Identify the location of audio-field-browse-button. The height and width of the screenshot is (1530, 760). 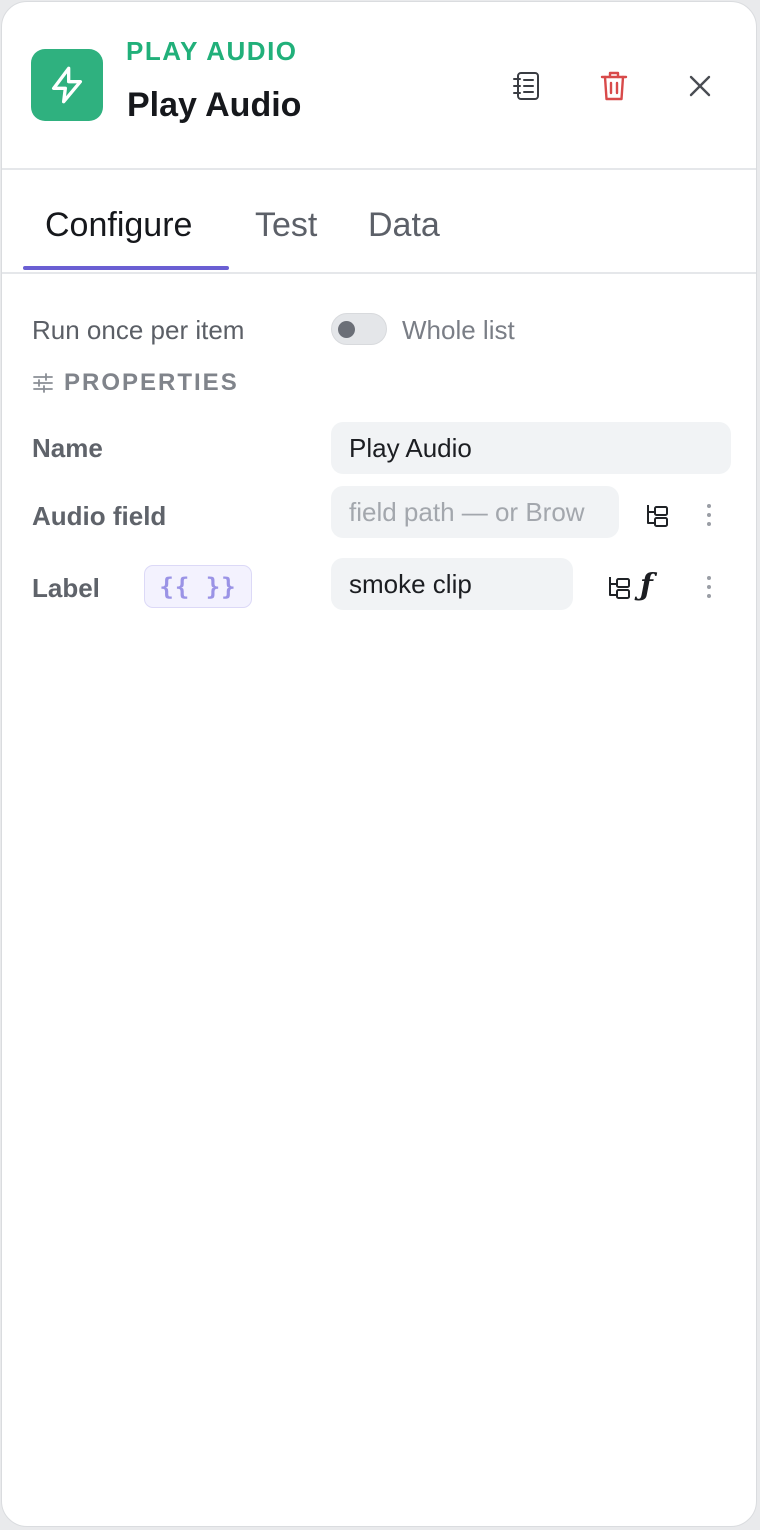
(657, 515).